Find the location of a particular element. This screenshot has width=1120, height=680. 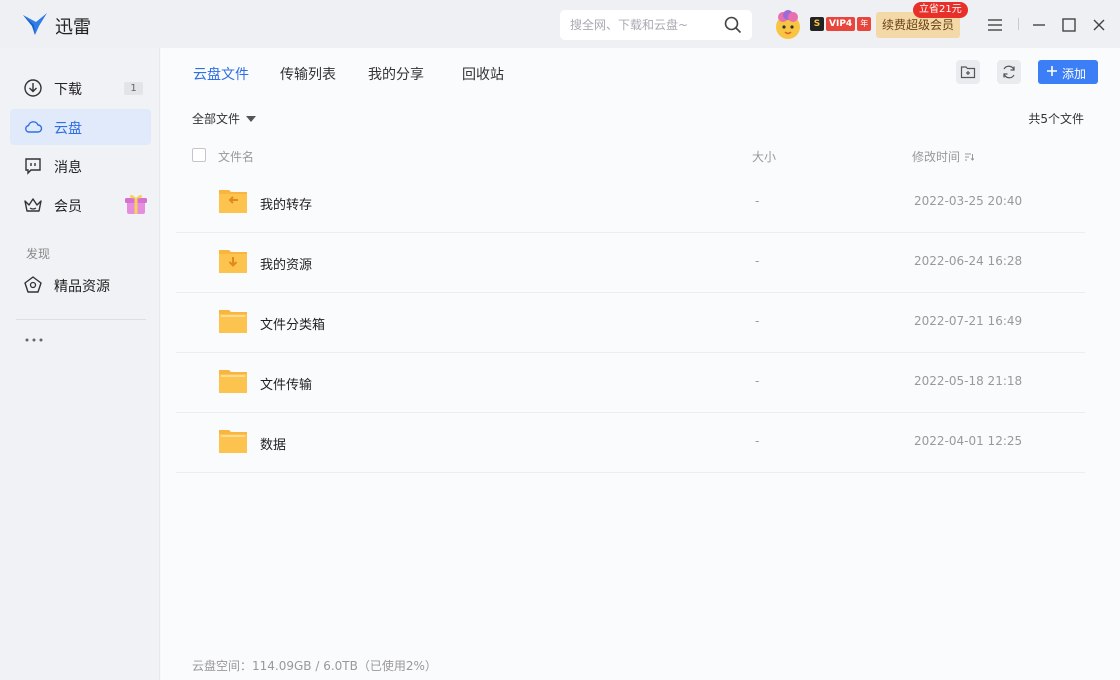

download-count-badge: 1 is located at coordinates (133, 88).